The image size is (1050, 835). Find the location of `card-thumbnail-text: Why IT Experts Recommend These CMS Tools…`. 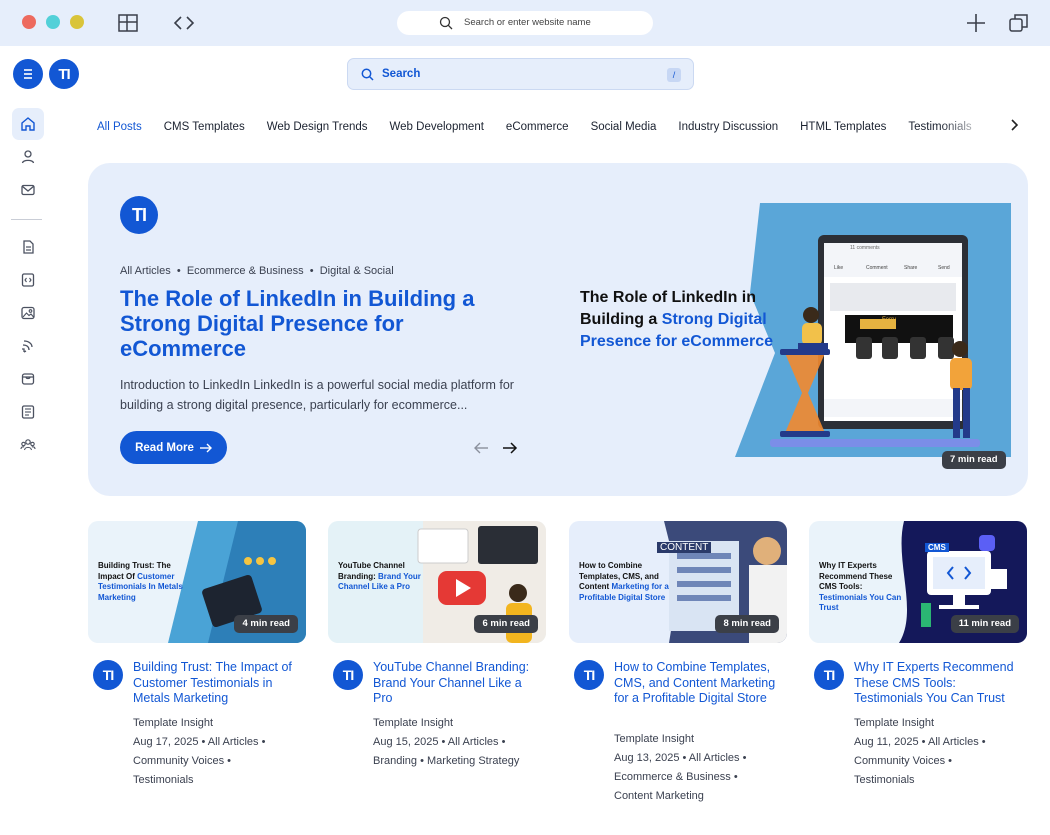

card-thumbnail-text: Why IT Experts Recommend These CMS Tools… is located at coordinates (865, 587).